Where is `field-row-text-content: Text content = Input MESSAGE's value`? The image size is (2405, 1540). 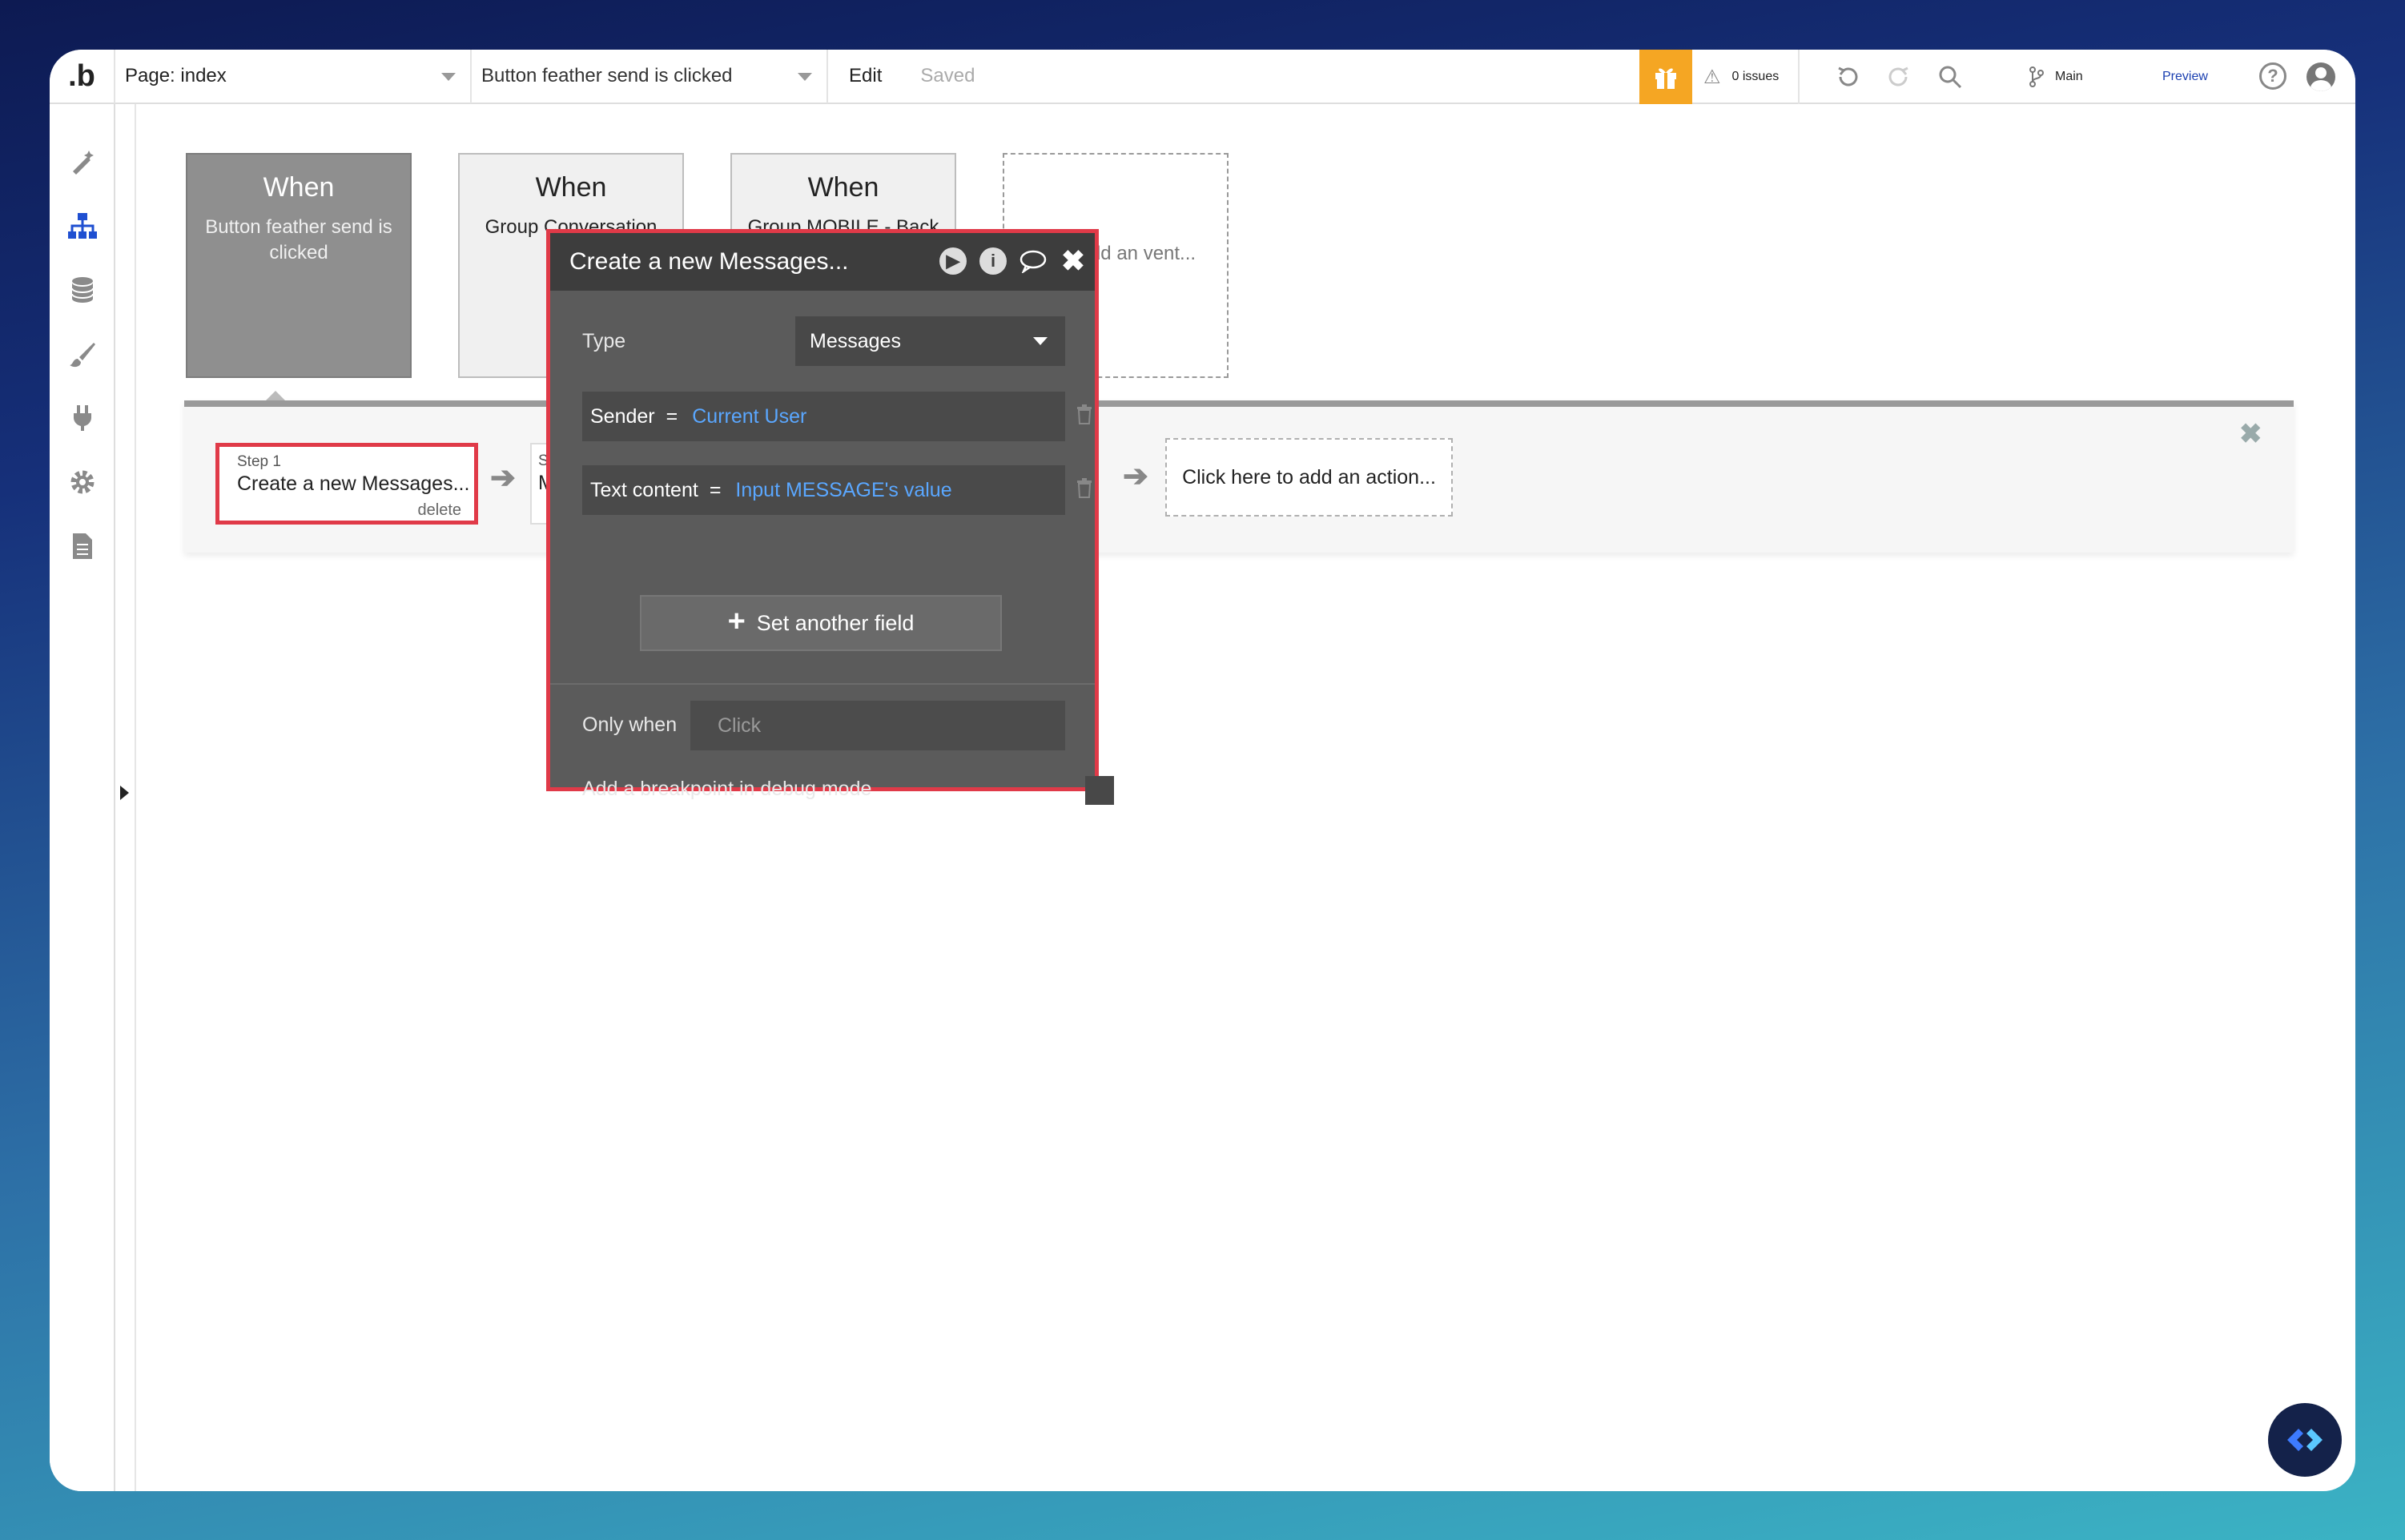 field-row-text-content: Text content = Input MESSAGE's value is located at coordinates (823, 490).